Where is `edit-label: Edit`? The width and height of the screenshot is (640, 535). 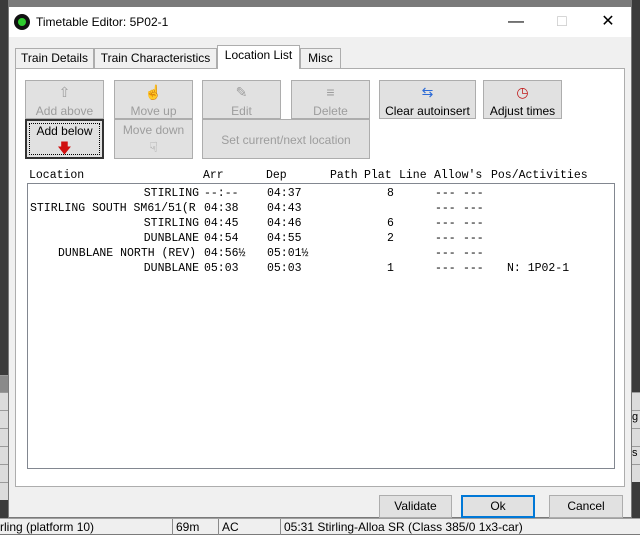
edit-label: Edit is located at coordinates (241, 111).